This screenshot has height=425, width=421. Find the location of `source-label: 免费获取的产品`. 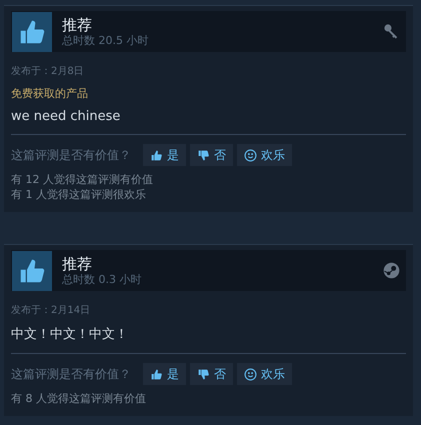

source-label: 免费获取的产品 is located at coordinates (50, 93).